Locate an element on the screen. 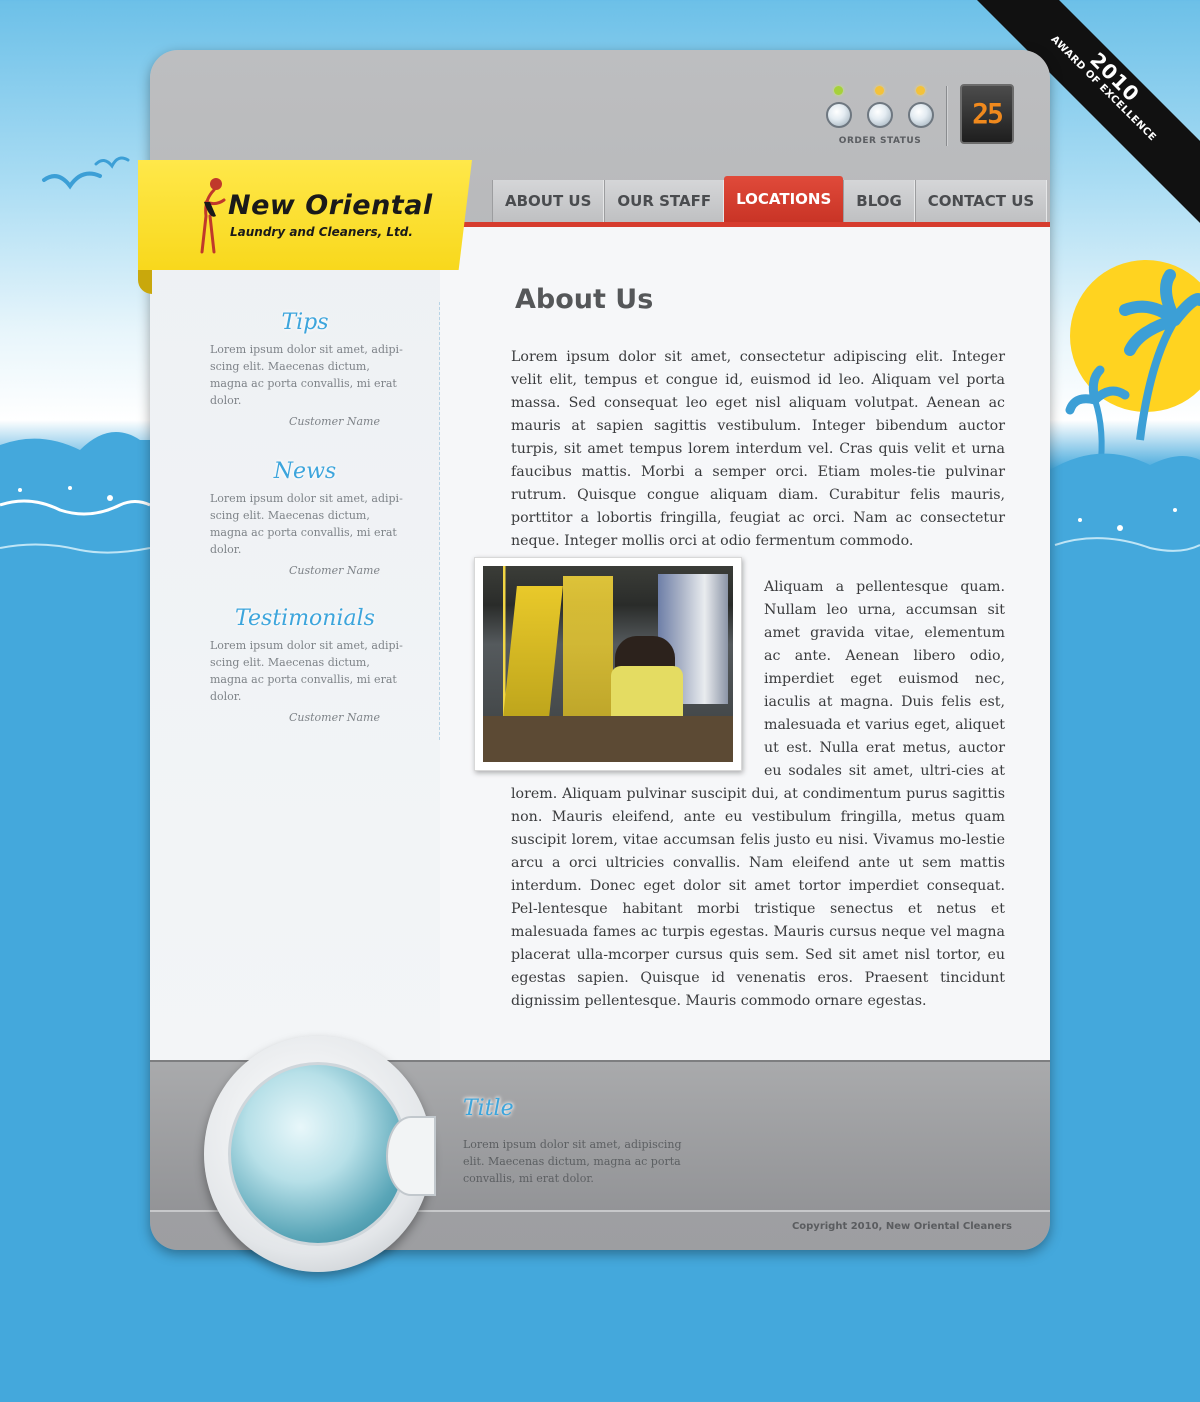 The image size is (1200, 1402). nav-underline is located at coordinates (756, 224).